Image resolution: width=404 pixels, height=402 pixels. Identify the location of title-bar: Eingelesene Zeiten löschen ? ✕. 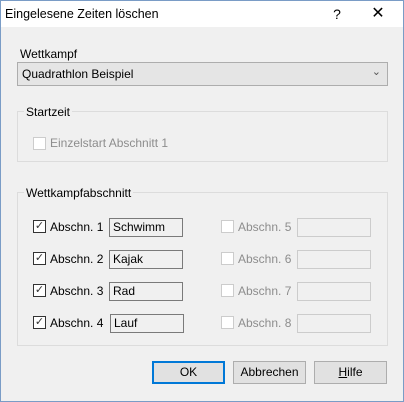
(202, 14).